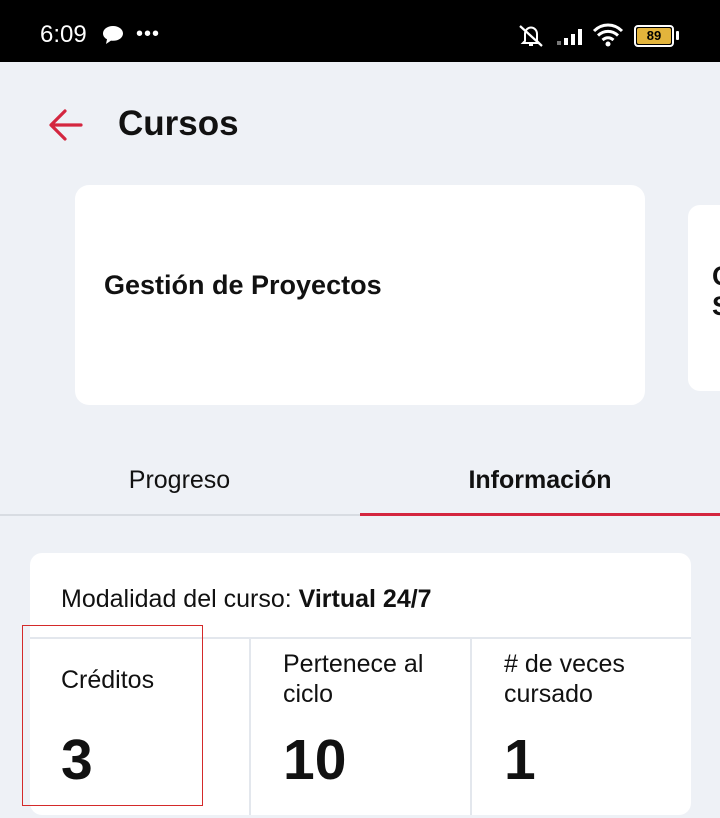 The image size is (720, 818). I want to click on stat-value-veces-cursado: 1, so click(520, 760).